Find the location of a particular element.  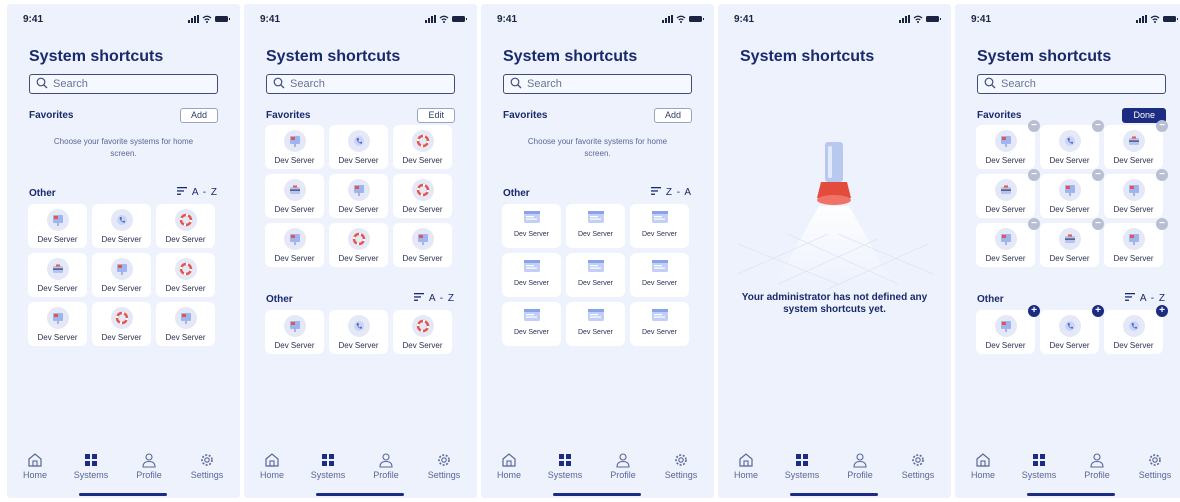

tab-label: Systems is located at coordinates (1039, 475).